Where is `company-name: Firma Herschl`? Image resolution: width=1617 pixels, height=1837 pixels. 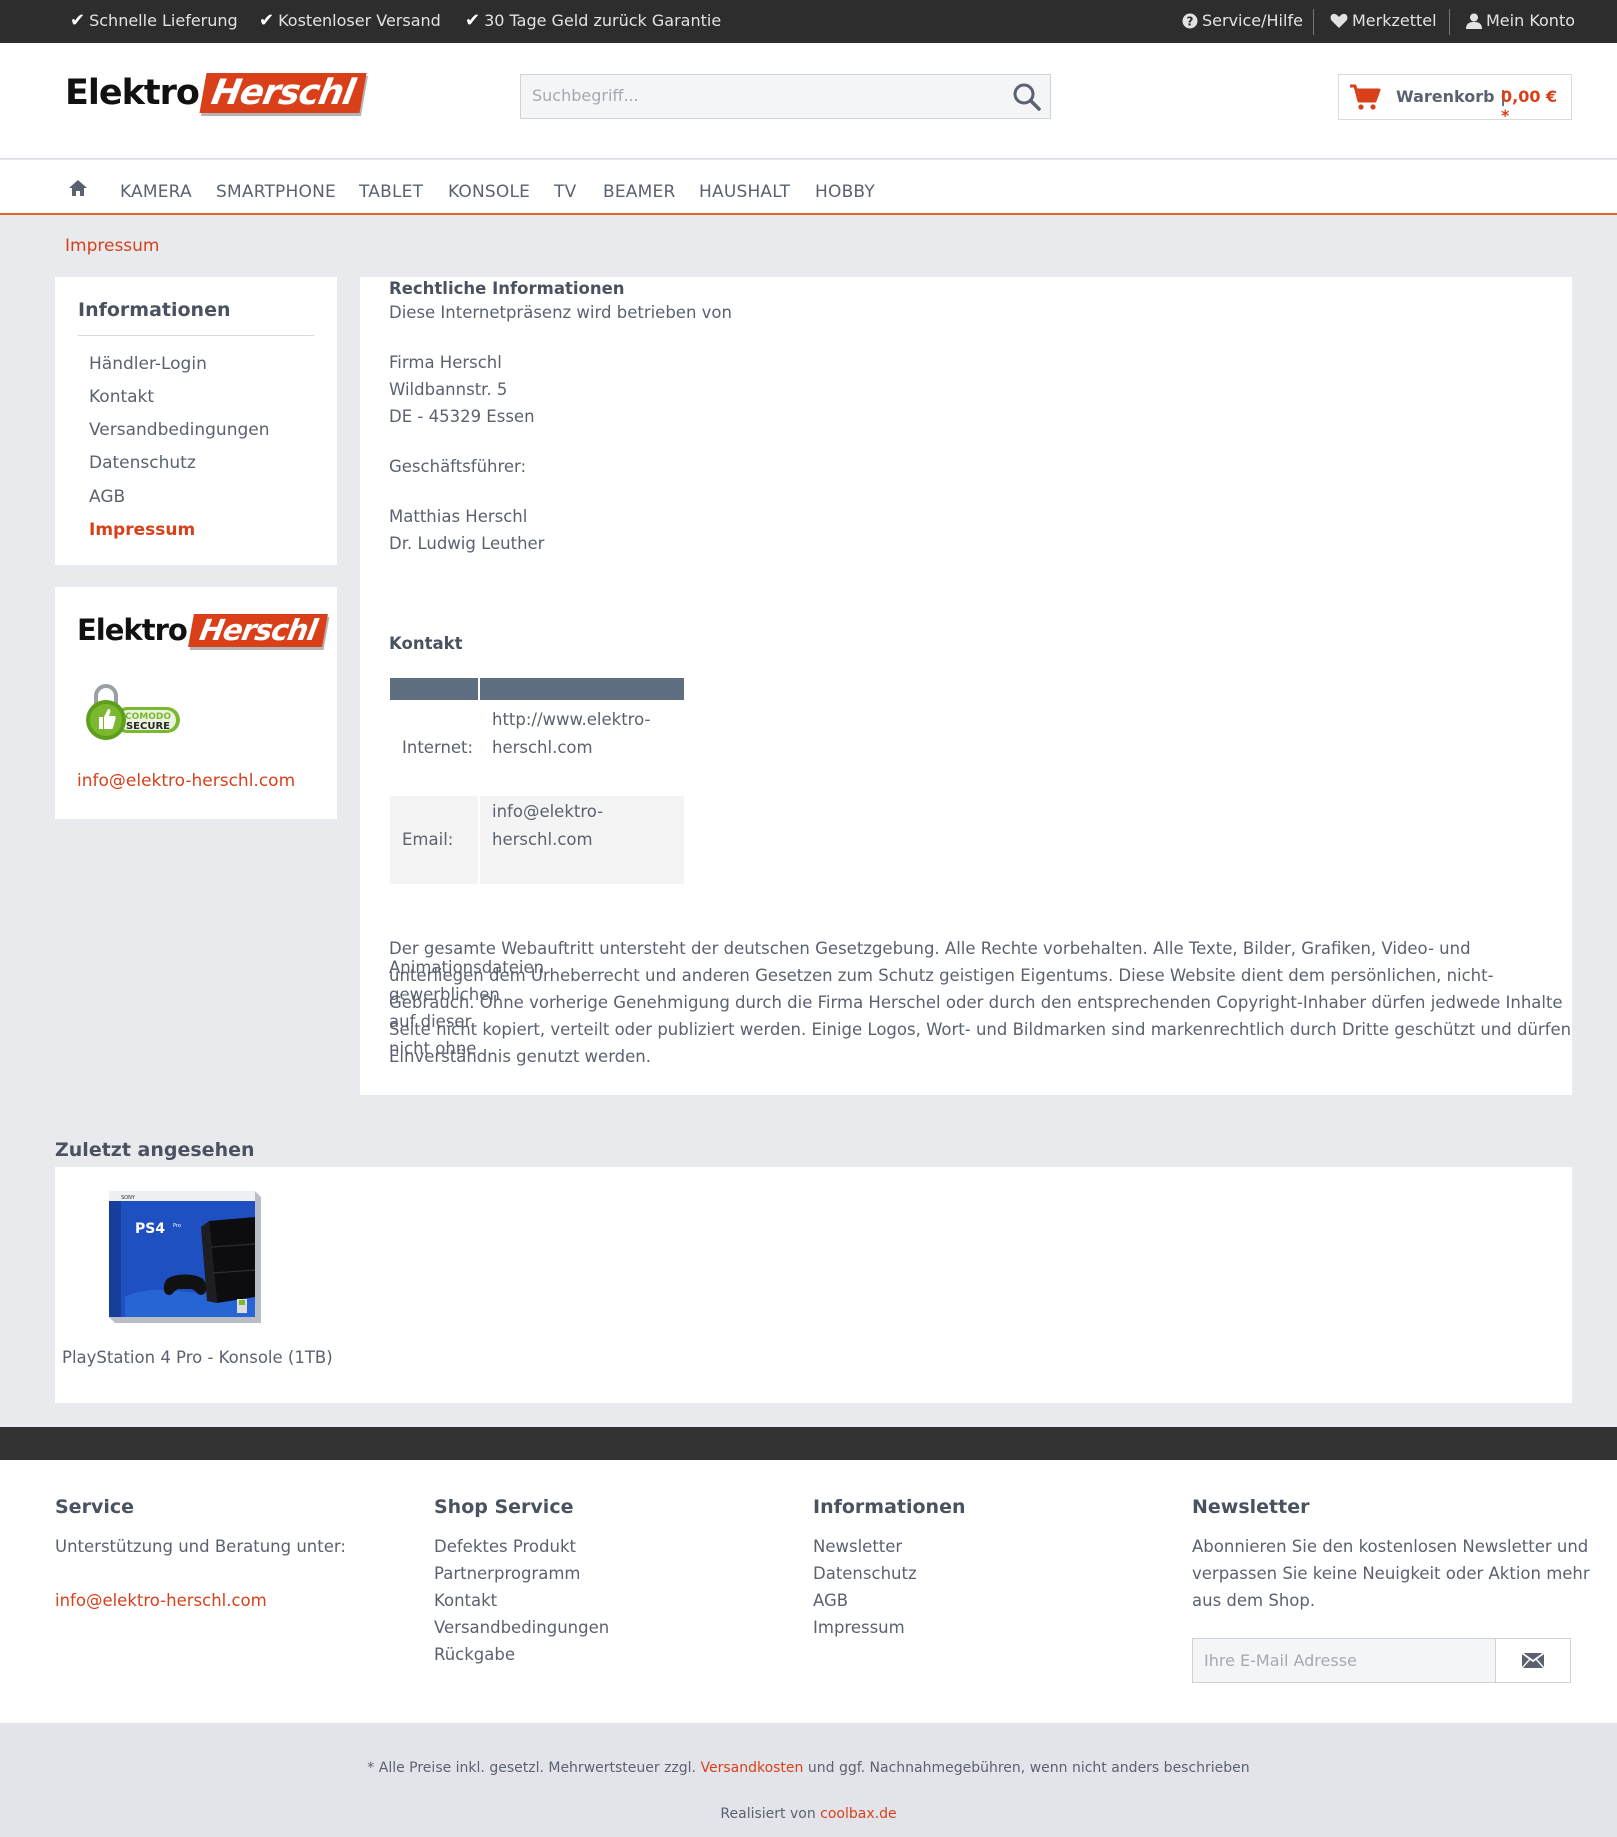
company-name: Firma Herschl is located at coordinates (445, 362).